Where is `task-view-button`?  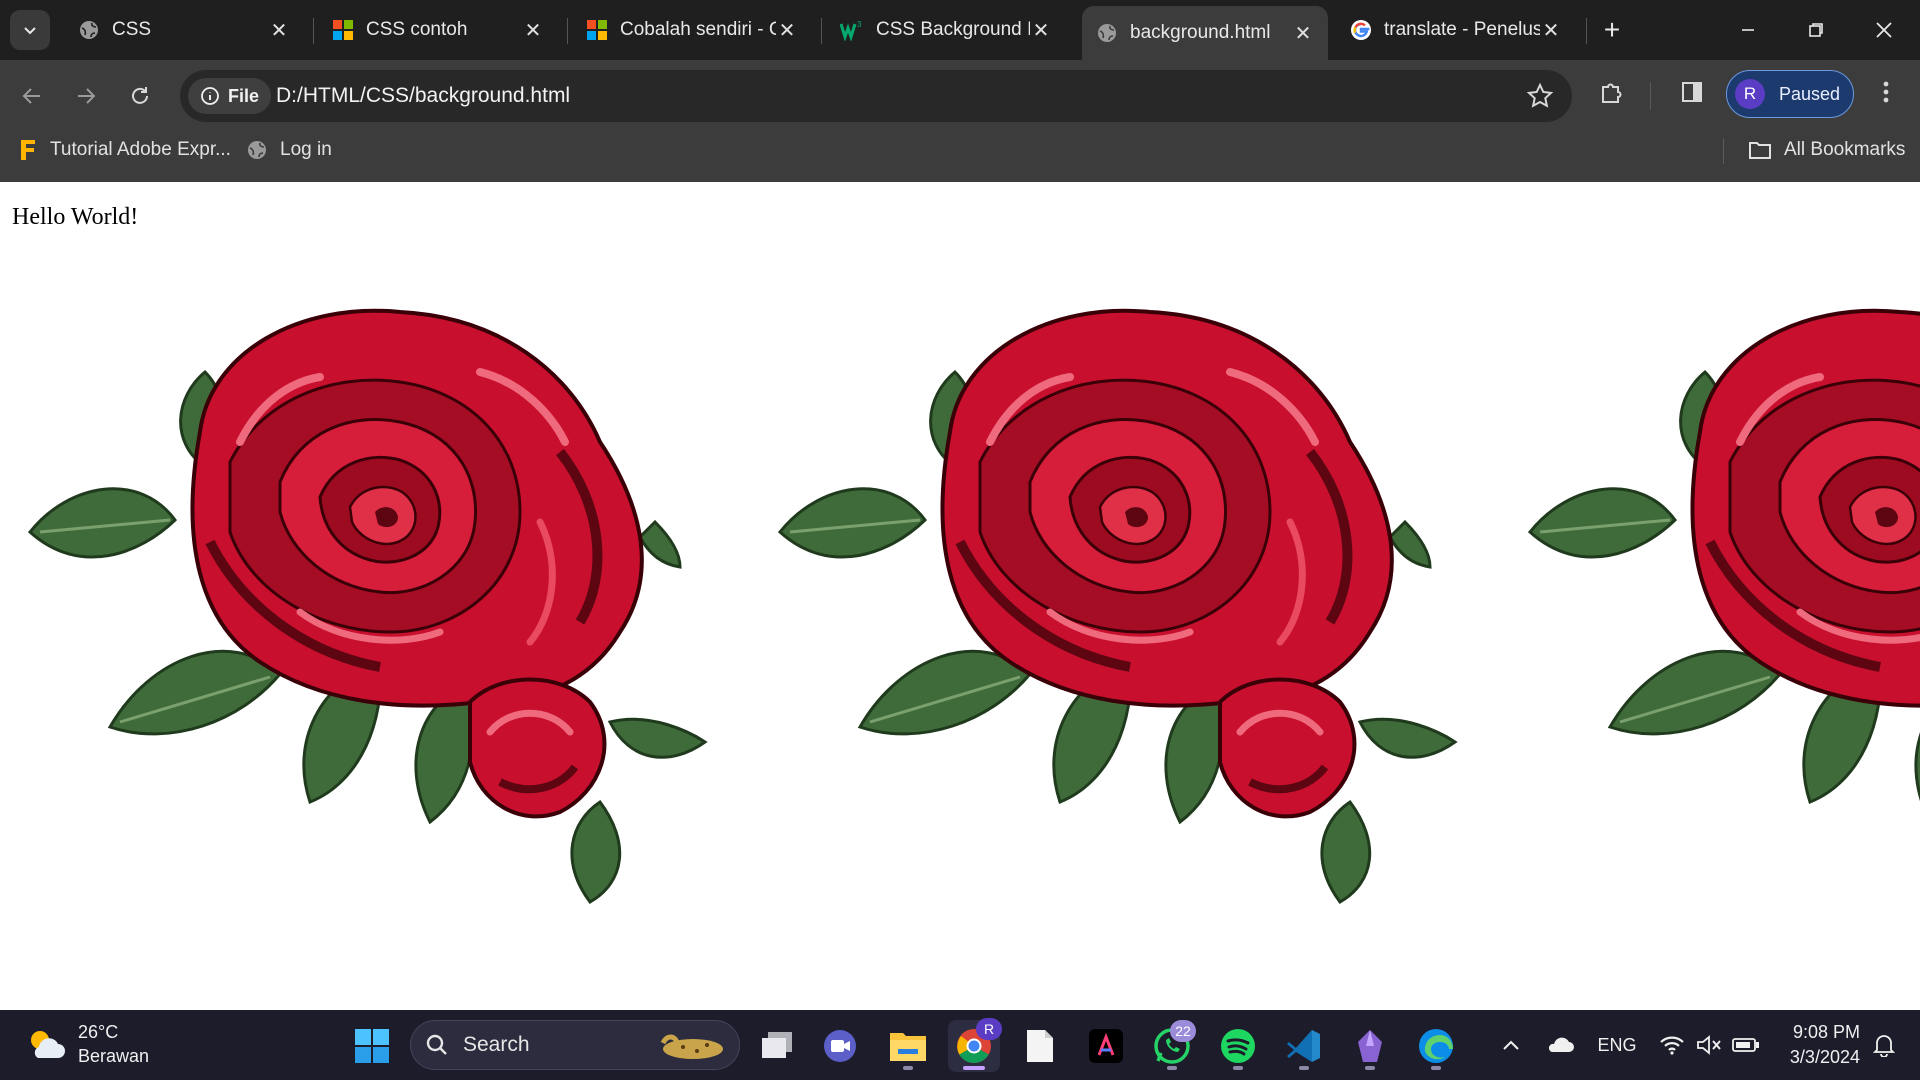
task-view-button is located at coordinates (778, 1046).